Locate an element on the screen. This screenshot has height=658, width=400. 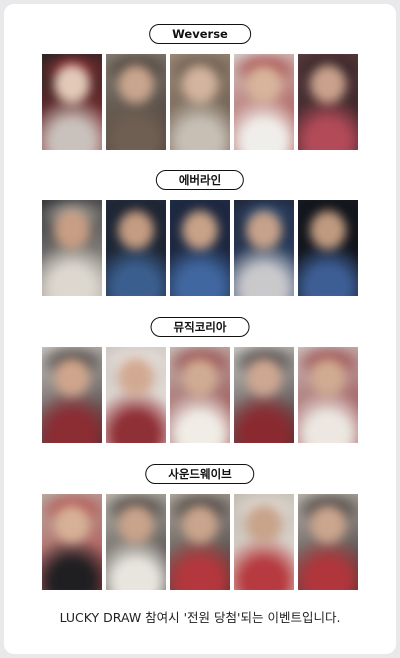
section-label: Weverse is located at coordinates (200, 34).